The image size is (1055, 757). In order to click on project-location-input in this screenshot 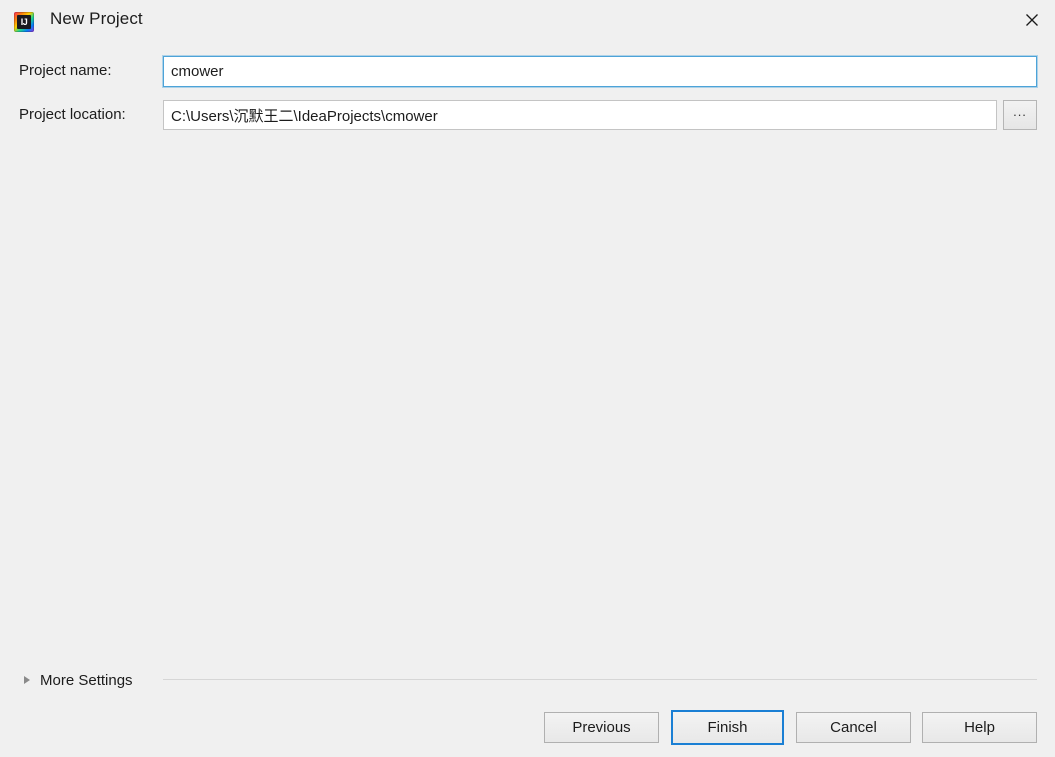, I will do `click(580, 115)`.